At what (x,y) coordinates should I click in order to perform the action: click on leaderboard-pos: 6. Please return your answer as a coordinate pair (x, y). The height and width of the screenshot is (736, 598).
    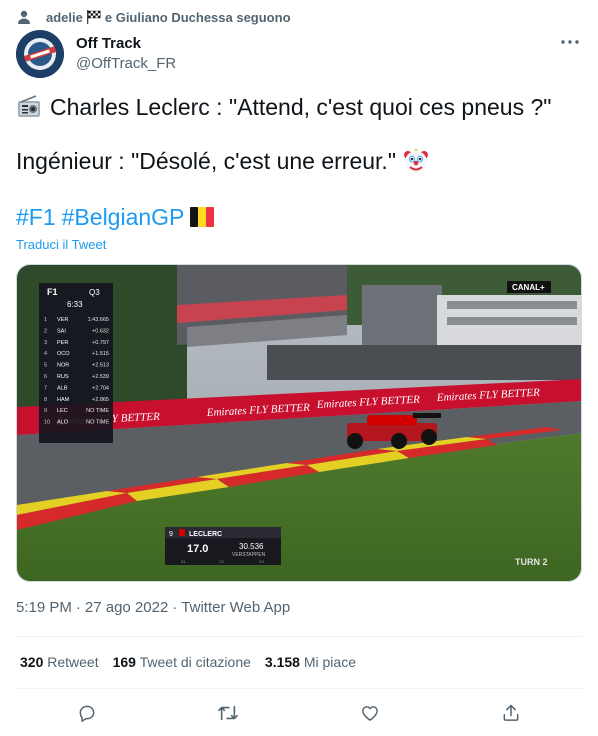
    Looking at the image, I should click on (45, 377).